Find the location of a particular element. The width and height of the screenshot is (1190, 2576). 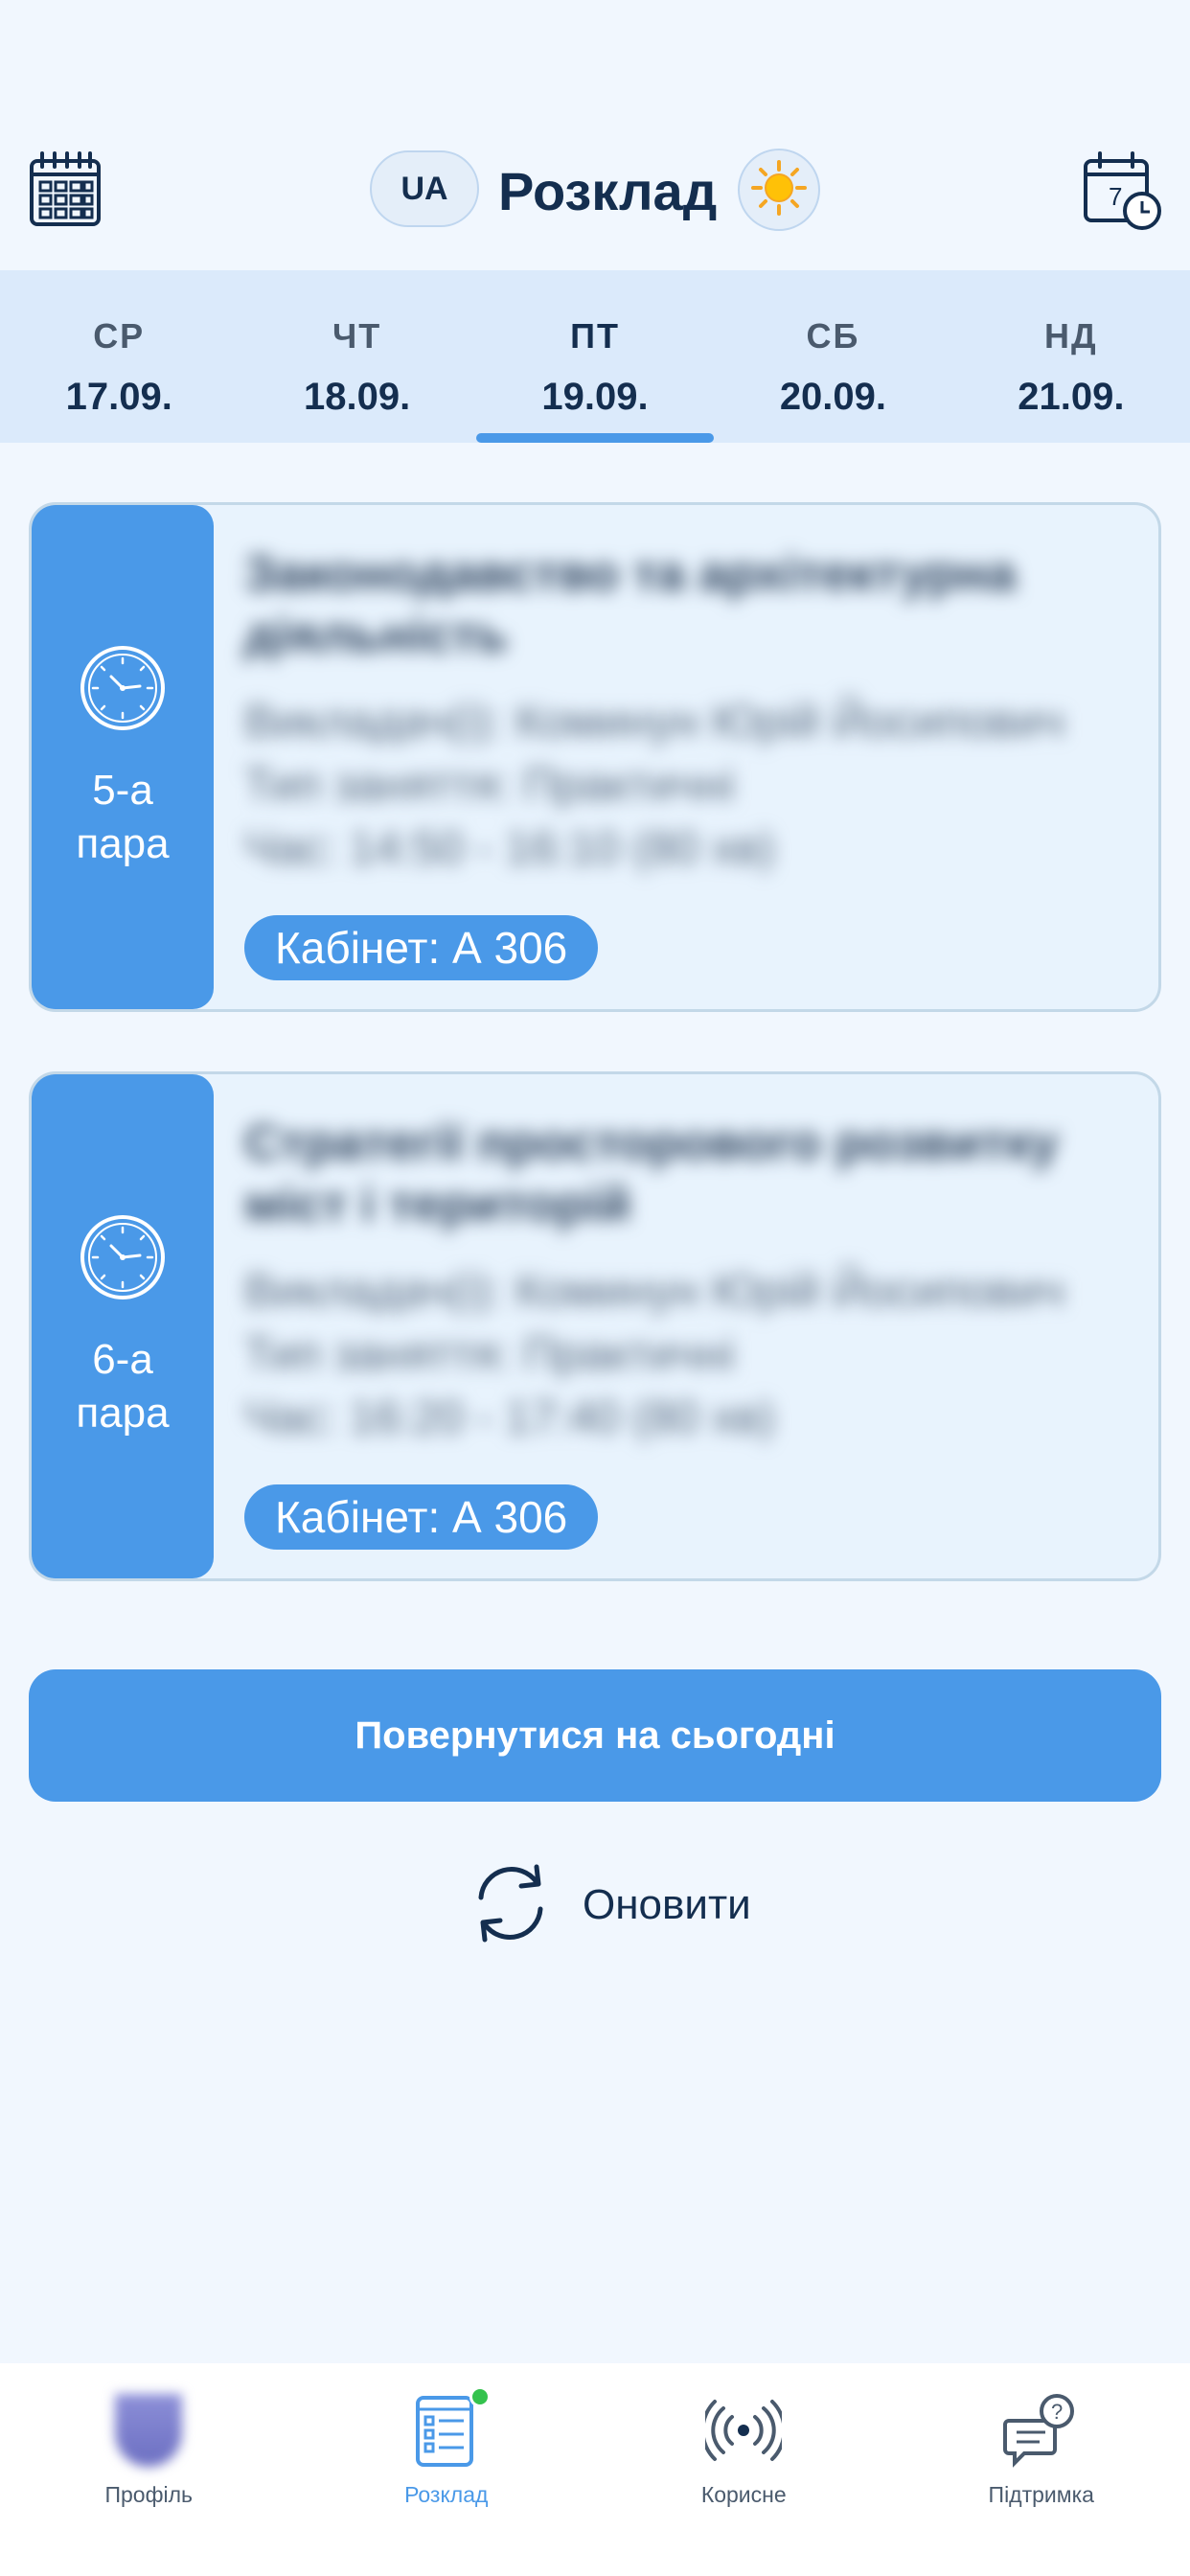

day-tab-wed: СР 17.09. is located at coordinates (119, 356).